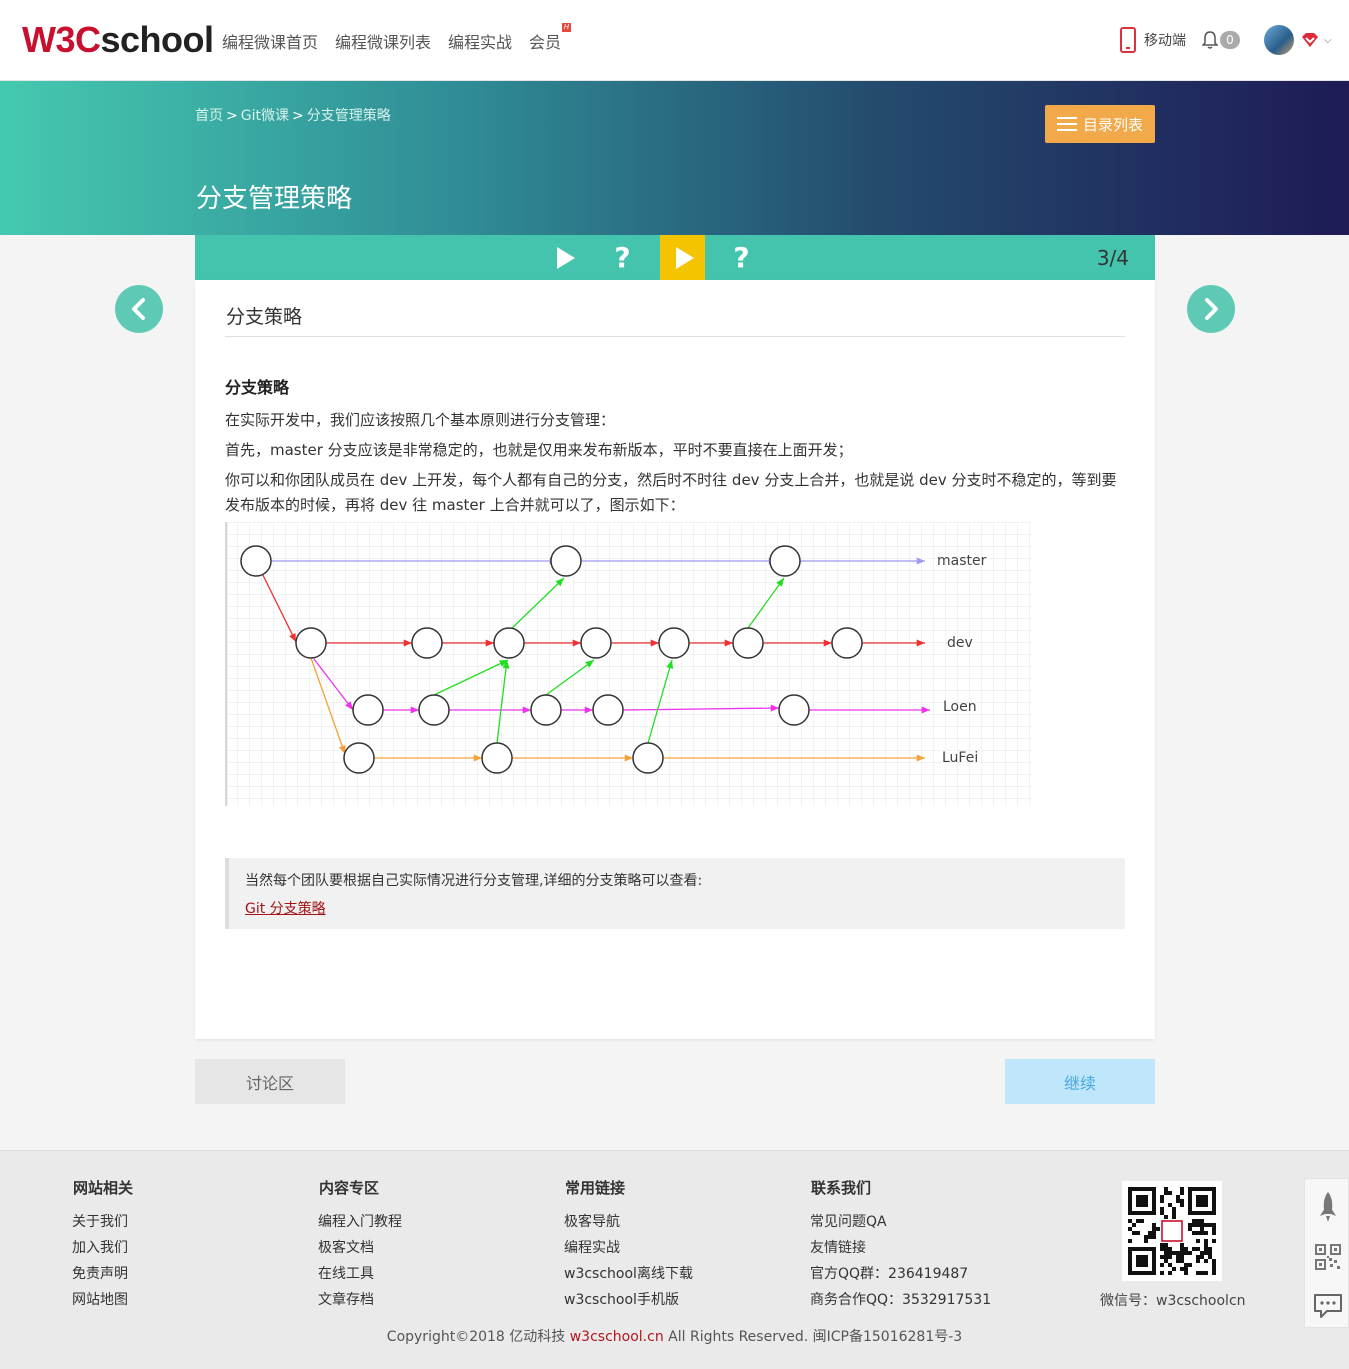 This screenshot has height=1369, width=1349. I want to click on note-text: 当然每个团队要根据自己实际情况进行分支管理,详细的分支策略可以查看:, so click(474, 881).